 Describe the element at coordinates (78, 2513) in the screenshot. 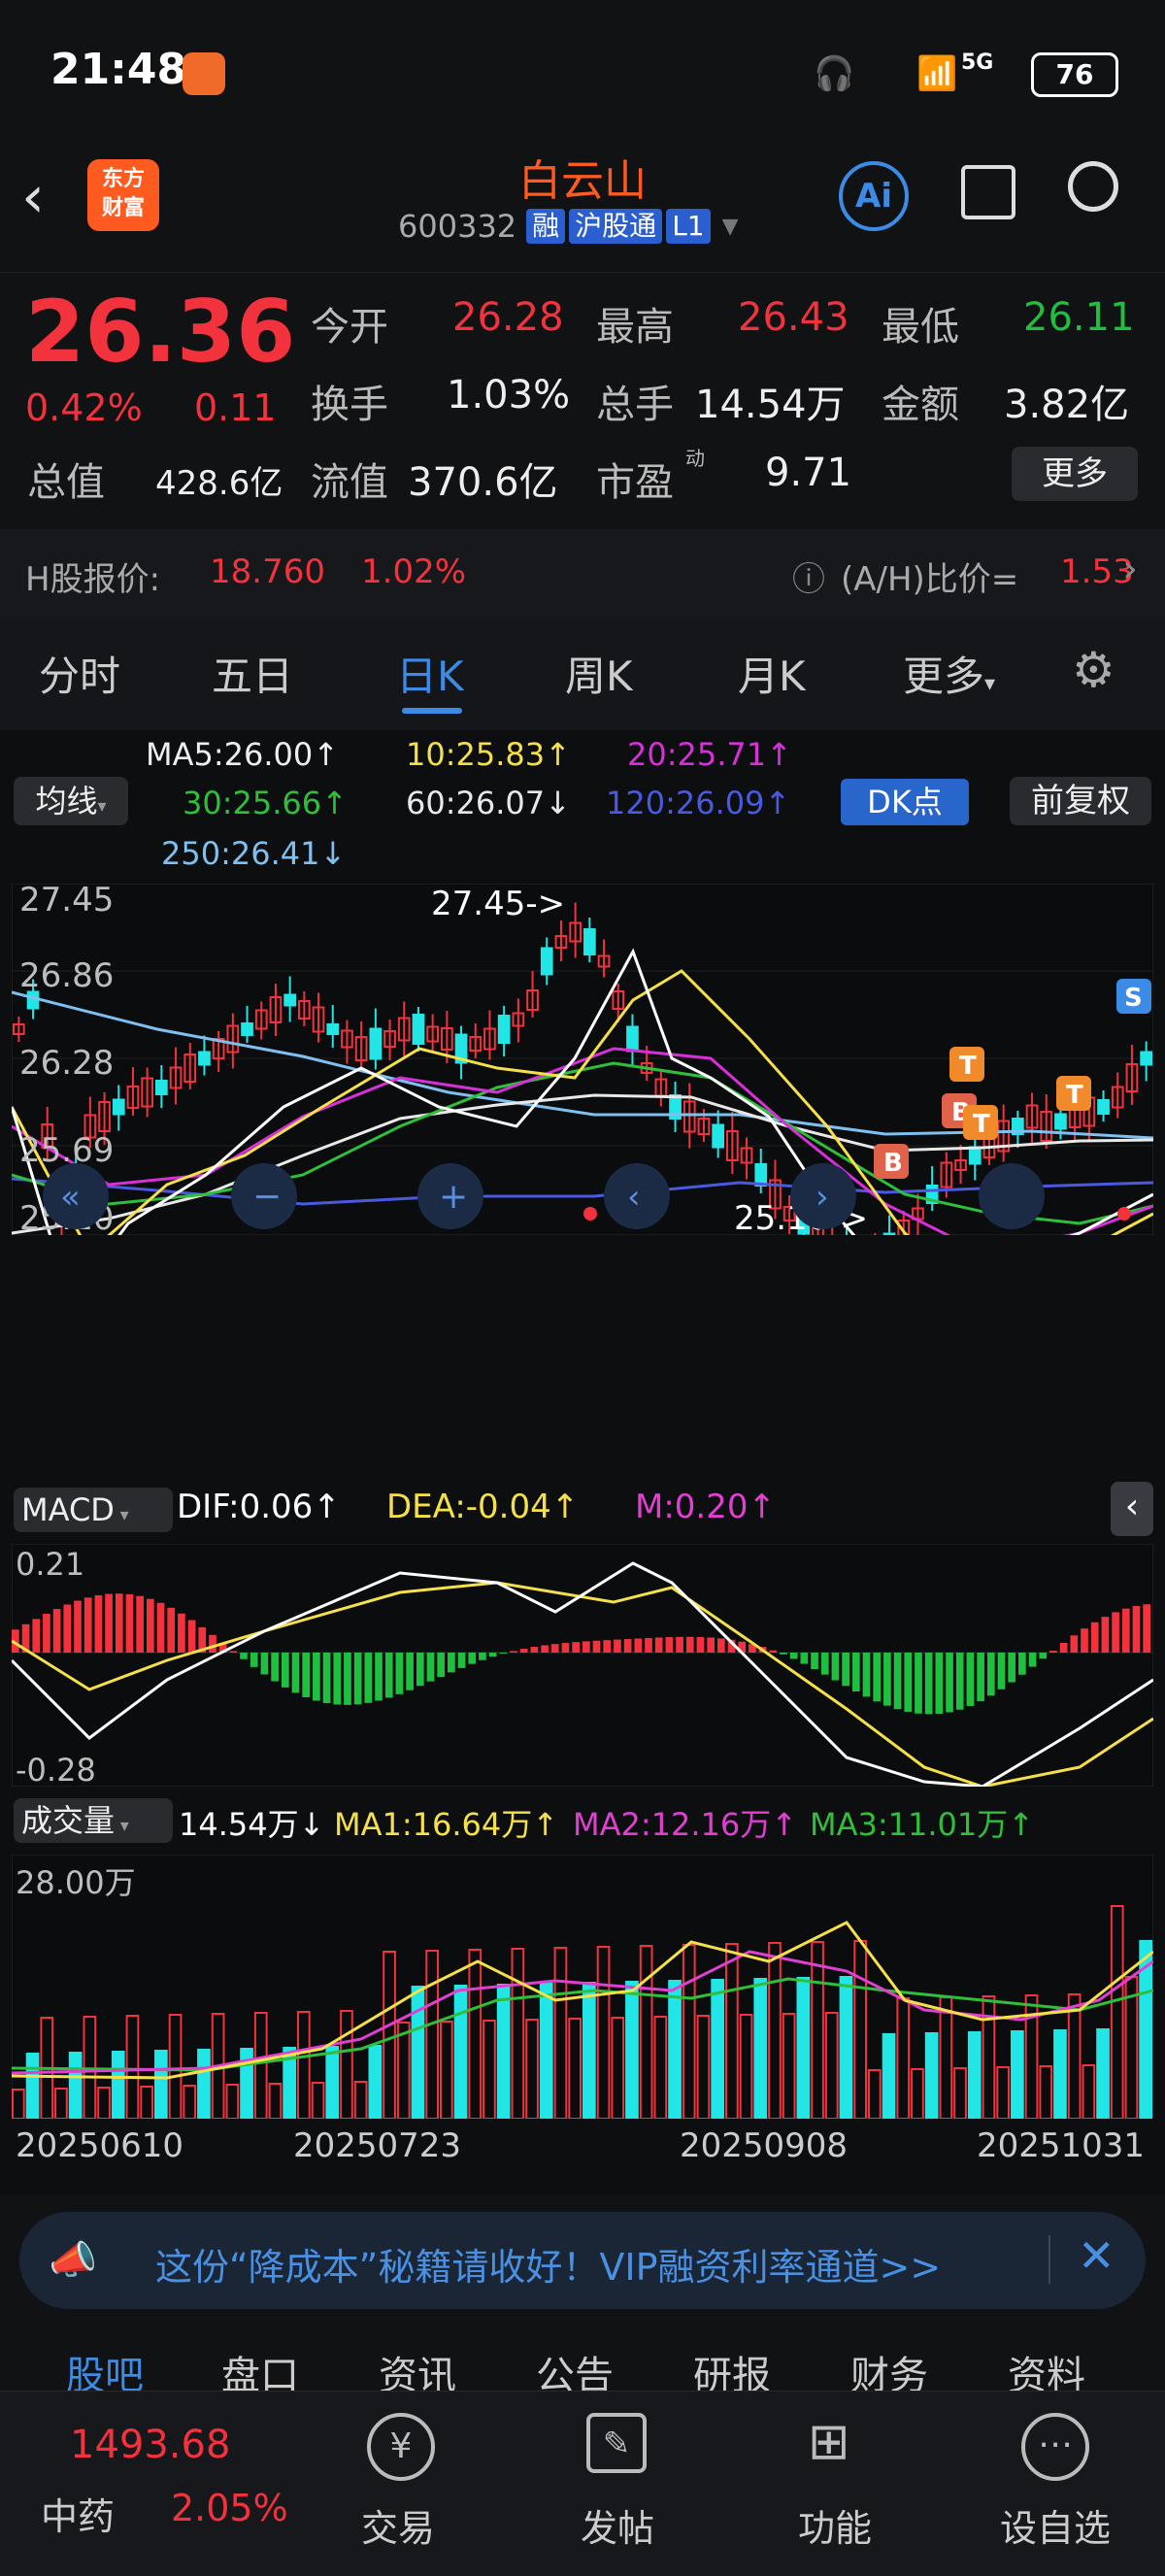

I see `sector-name: 中药` at that location.